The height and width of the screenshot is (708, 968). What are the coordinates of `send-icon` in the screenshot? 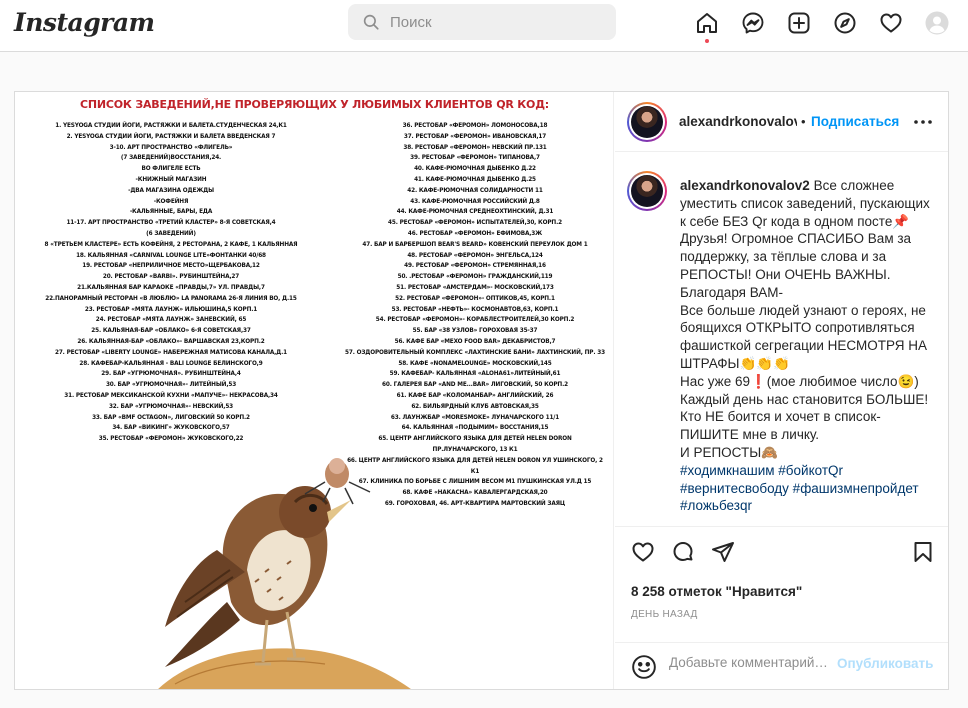 It's located at (723, 552).